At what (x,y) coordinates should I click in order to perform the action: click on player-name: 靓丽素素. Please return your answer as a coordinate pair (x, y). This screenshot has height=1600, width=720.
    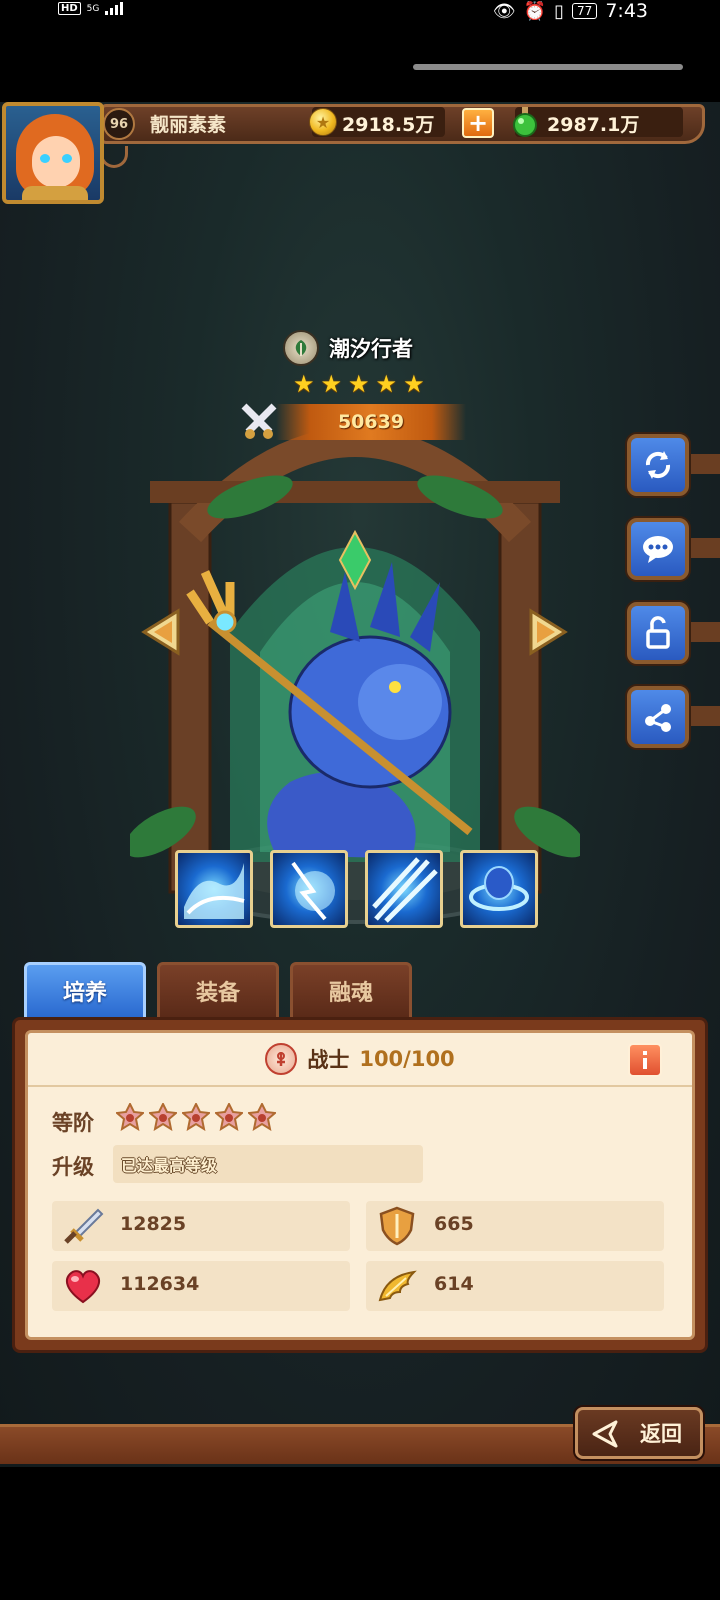
    Looking at the image, I should click on (188, 125).